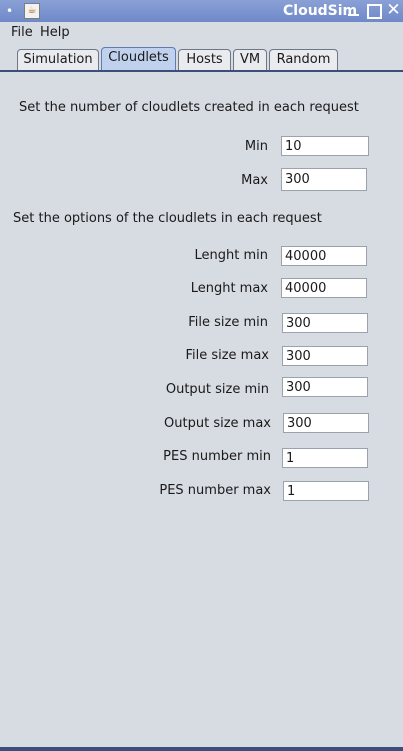 This screenshot has height=751, width=403. I want to click on output-size-max-field, so click(326, 423).